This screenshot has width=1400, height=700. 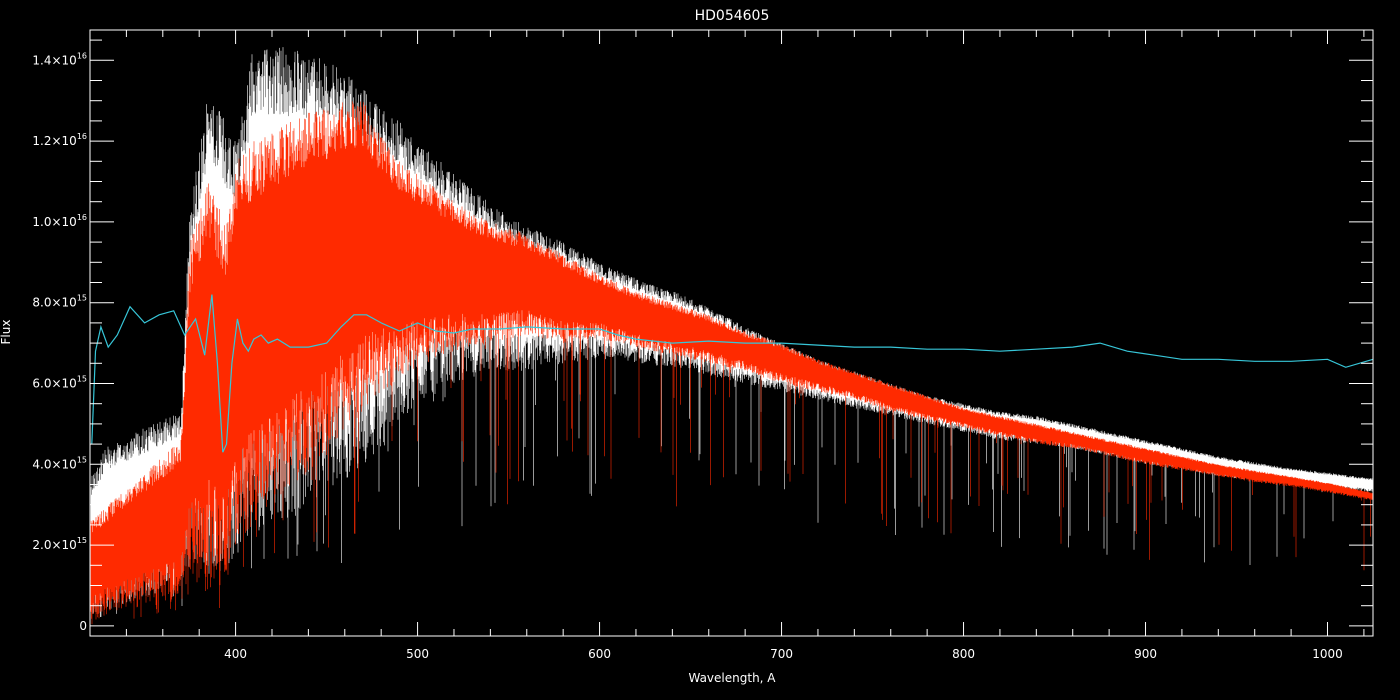 I want to click on x-tick-label: 600, so click(x=599, y=654).